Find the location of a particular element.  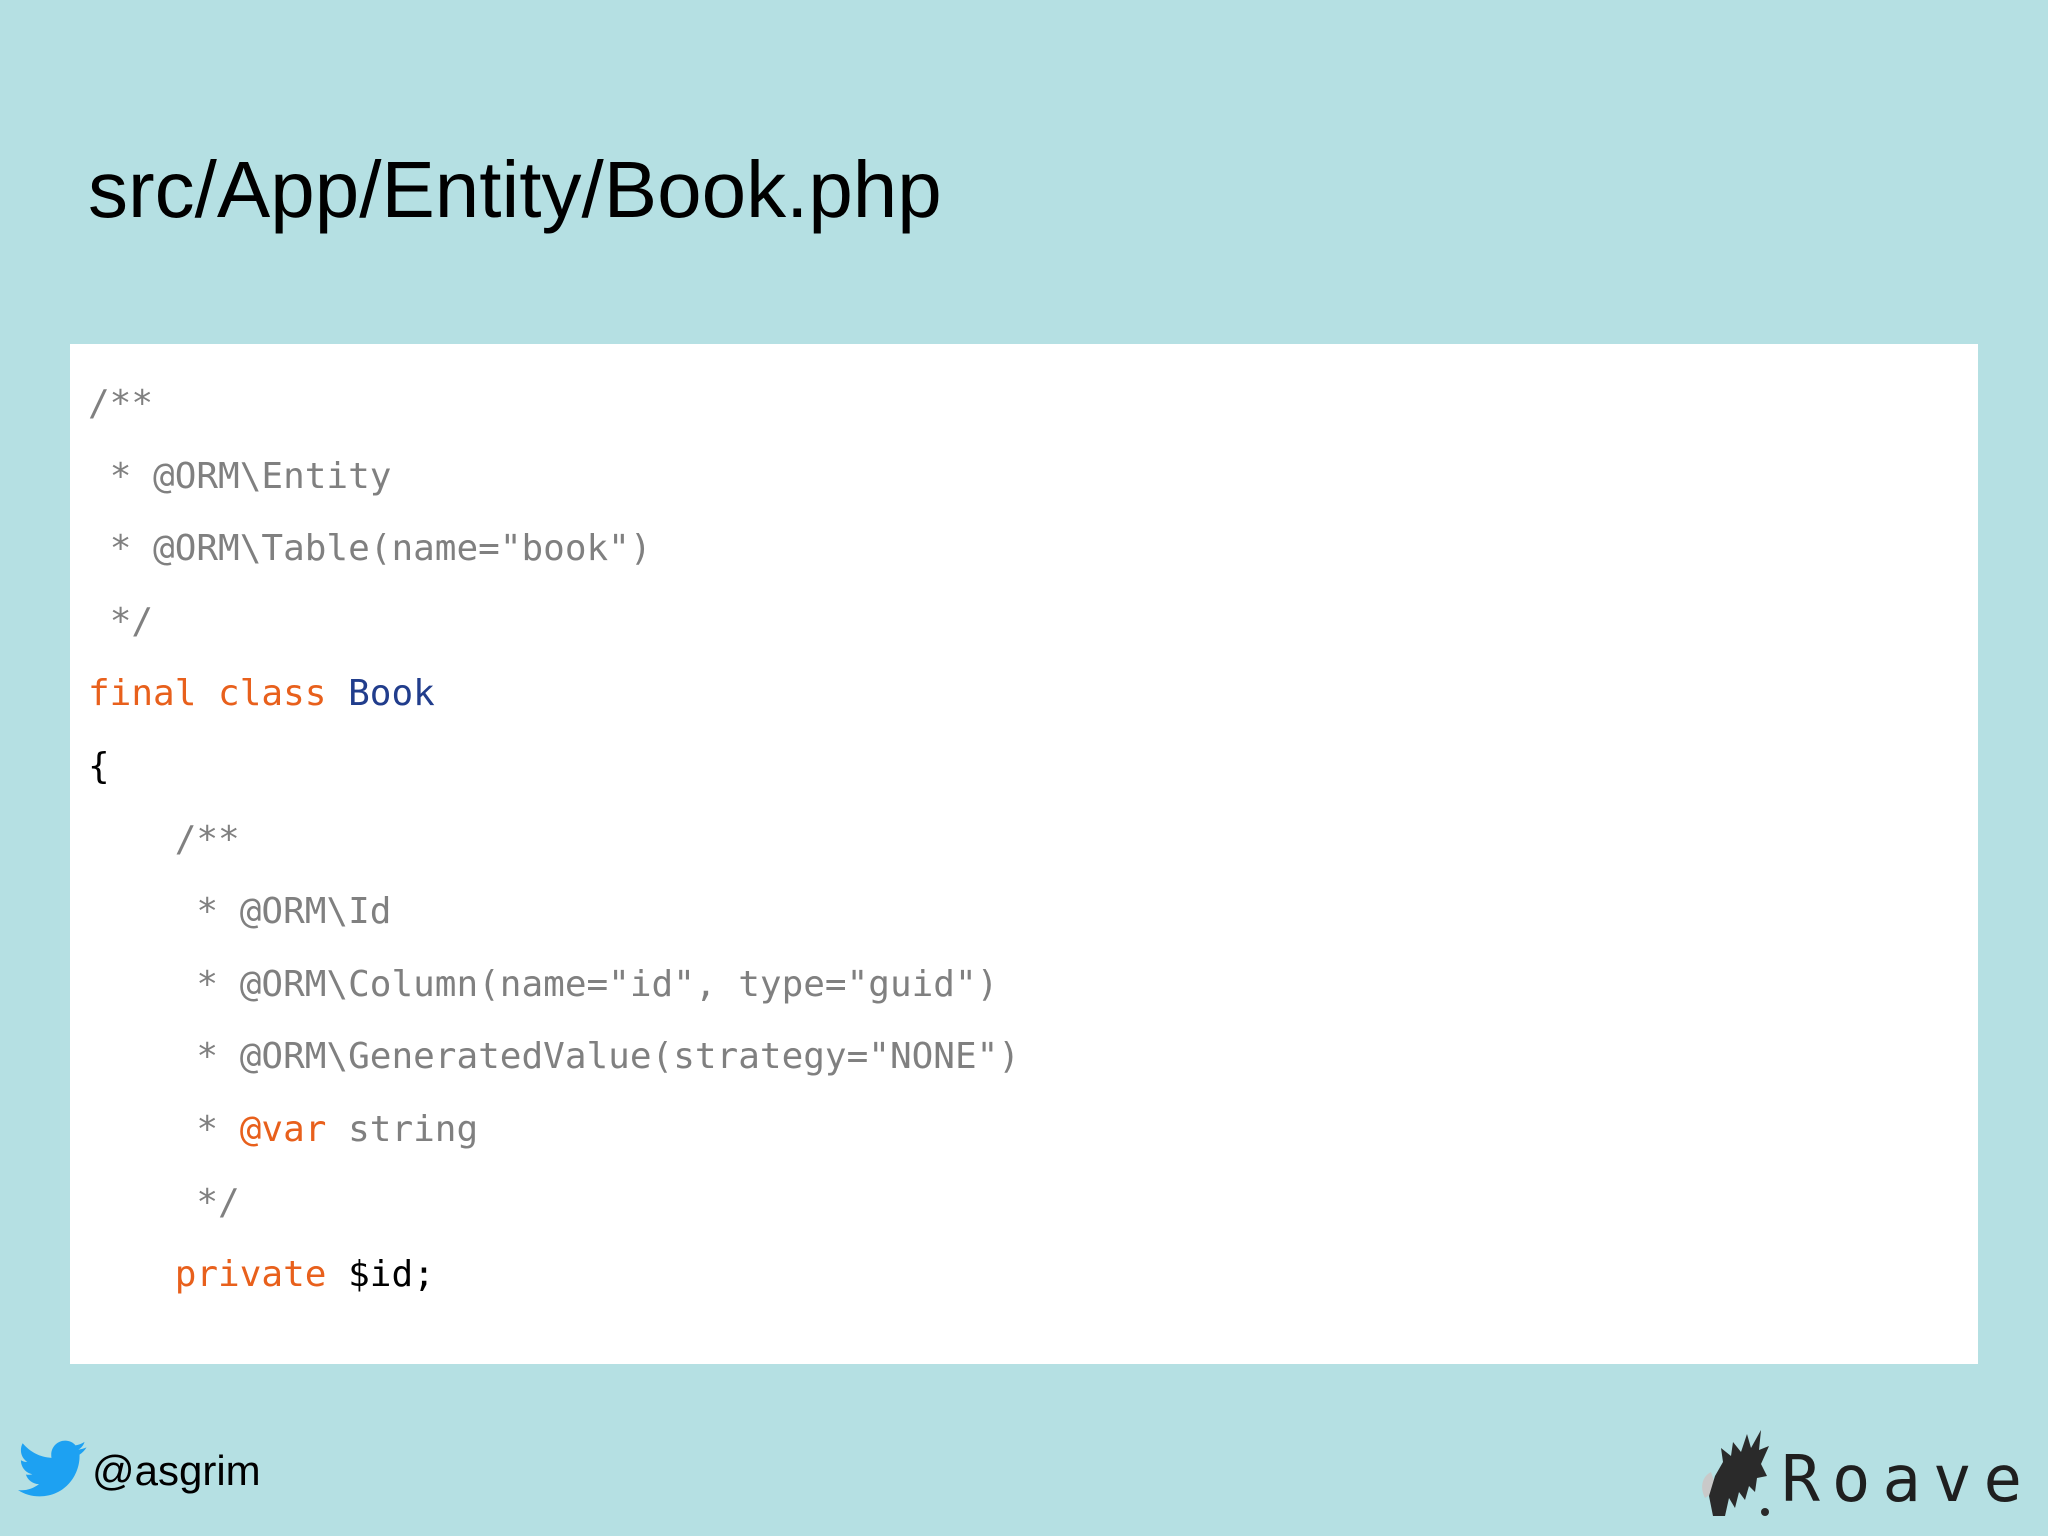

code-line: final class Book is located at coordinates (1033, 694).